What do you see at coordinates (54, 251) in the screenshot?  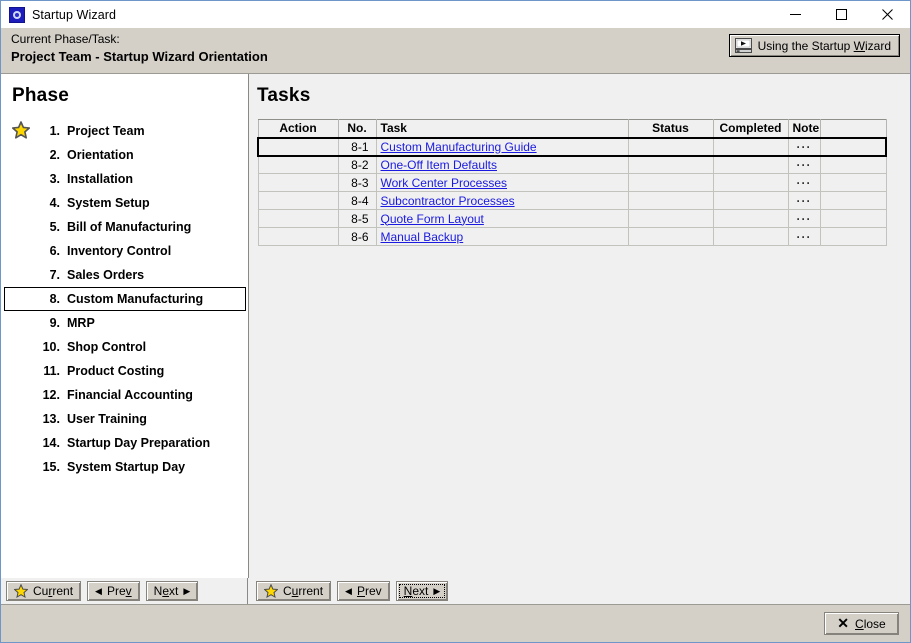 I see `phase-item-number: 6.` at bounding box center [54, 251].